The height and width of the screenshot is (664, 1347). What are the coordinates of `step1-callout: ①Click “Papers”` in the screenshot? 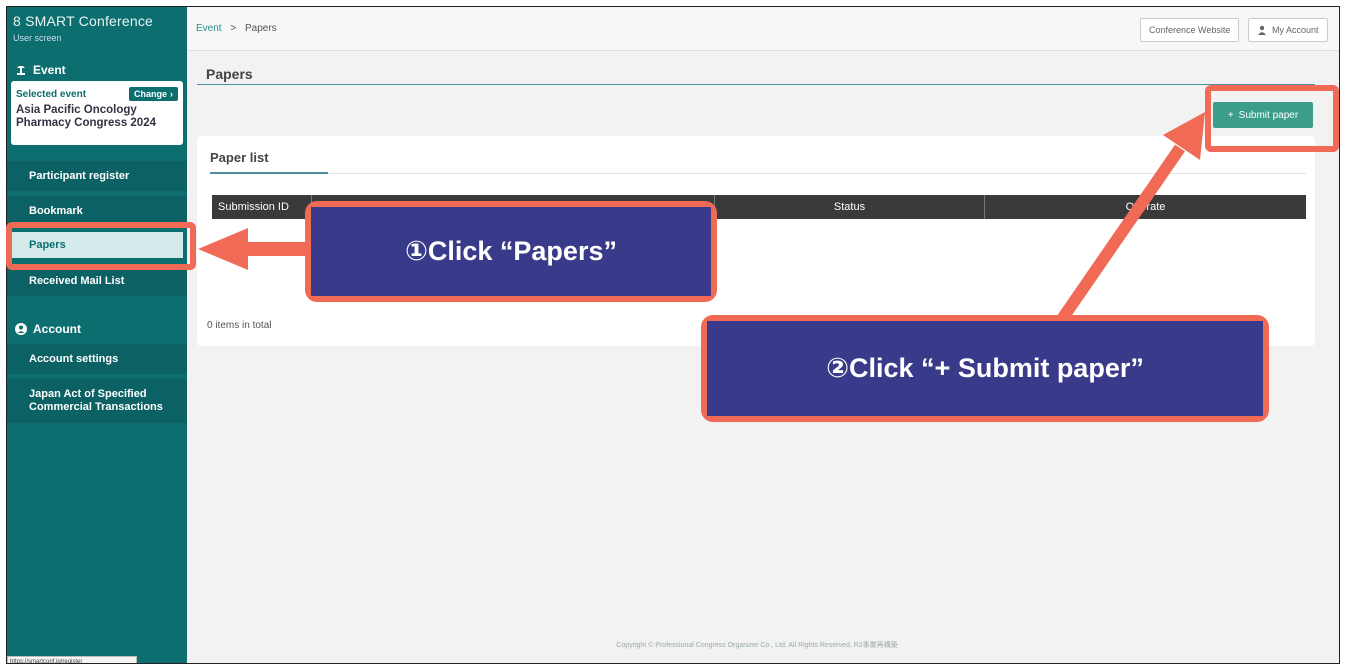 It's located at (511, 251).